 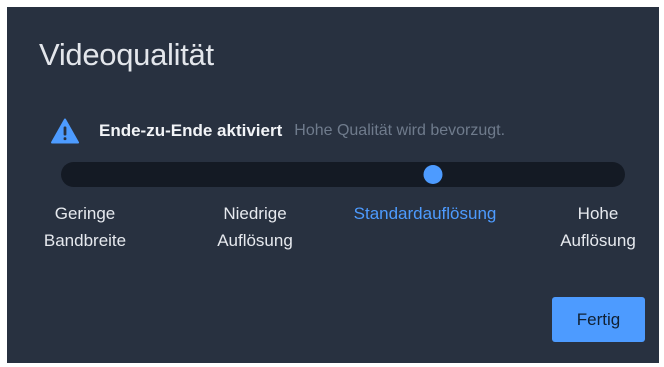 What do you see at coordinates (255, 227) in the screenshot?
I see `quality-stop-label-1: Niedrige Auflösung` at bounding box center [255, 227].